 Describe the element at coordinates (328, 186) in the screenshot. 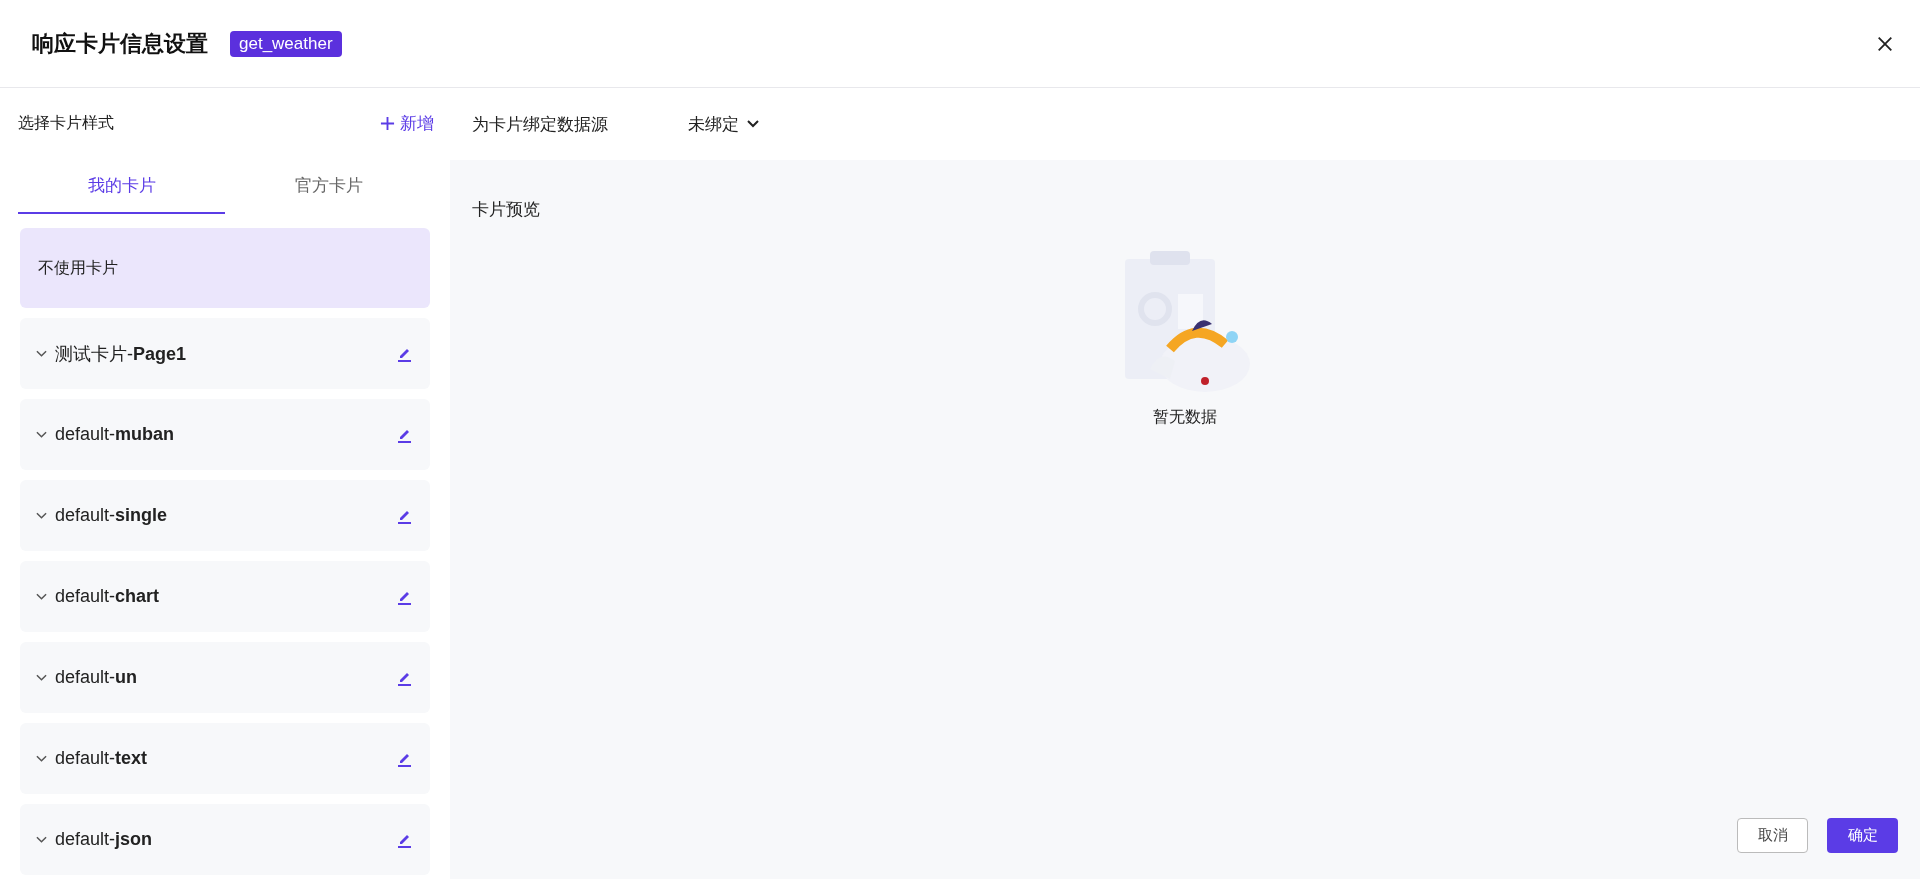

I see `card-tab: 官方卡片` at that location.